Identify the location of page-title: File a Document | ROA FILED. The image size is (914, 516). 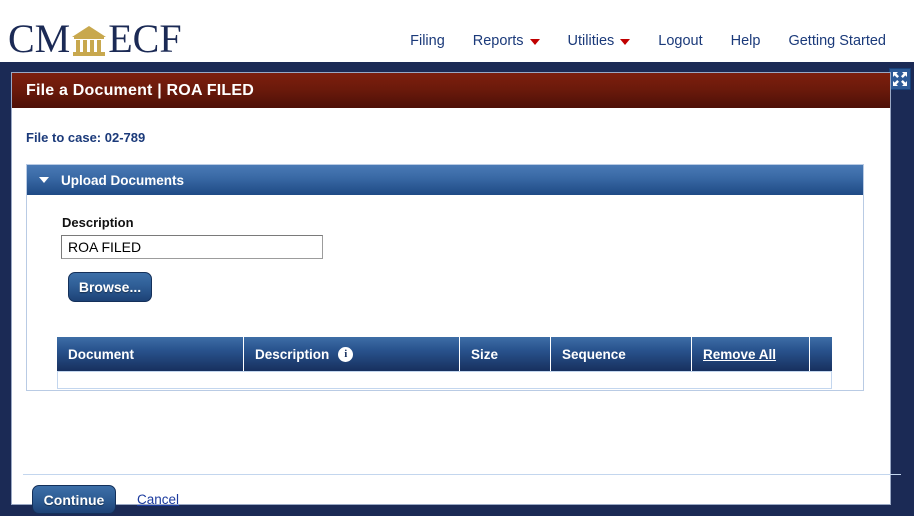
(451, 90).